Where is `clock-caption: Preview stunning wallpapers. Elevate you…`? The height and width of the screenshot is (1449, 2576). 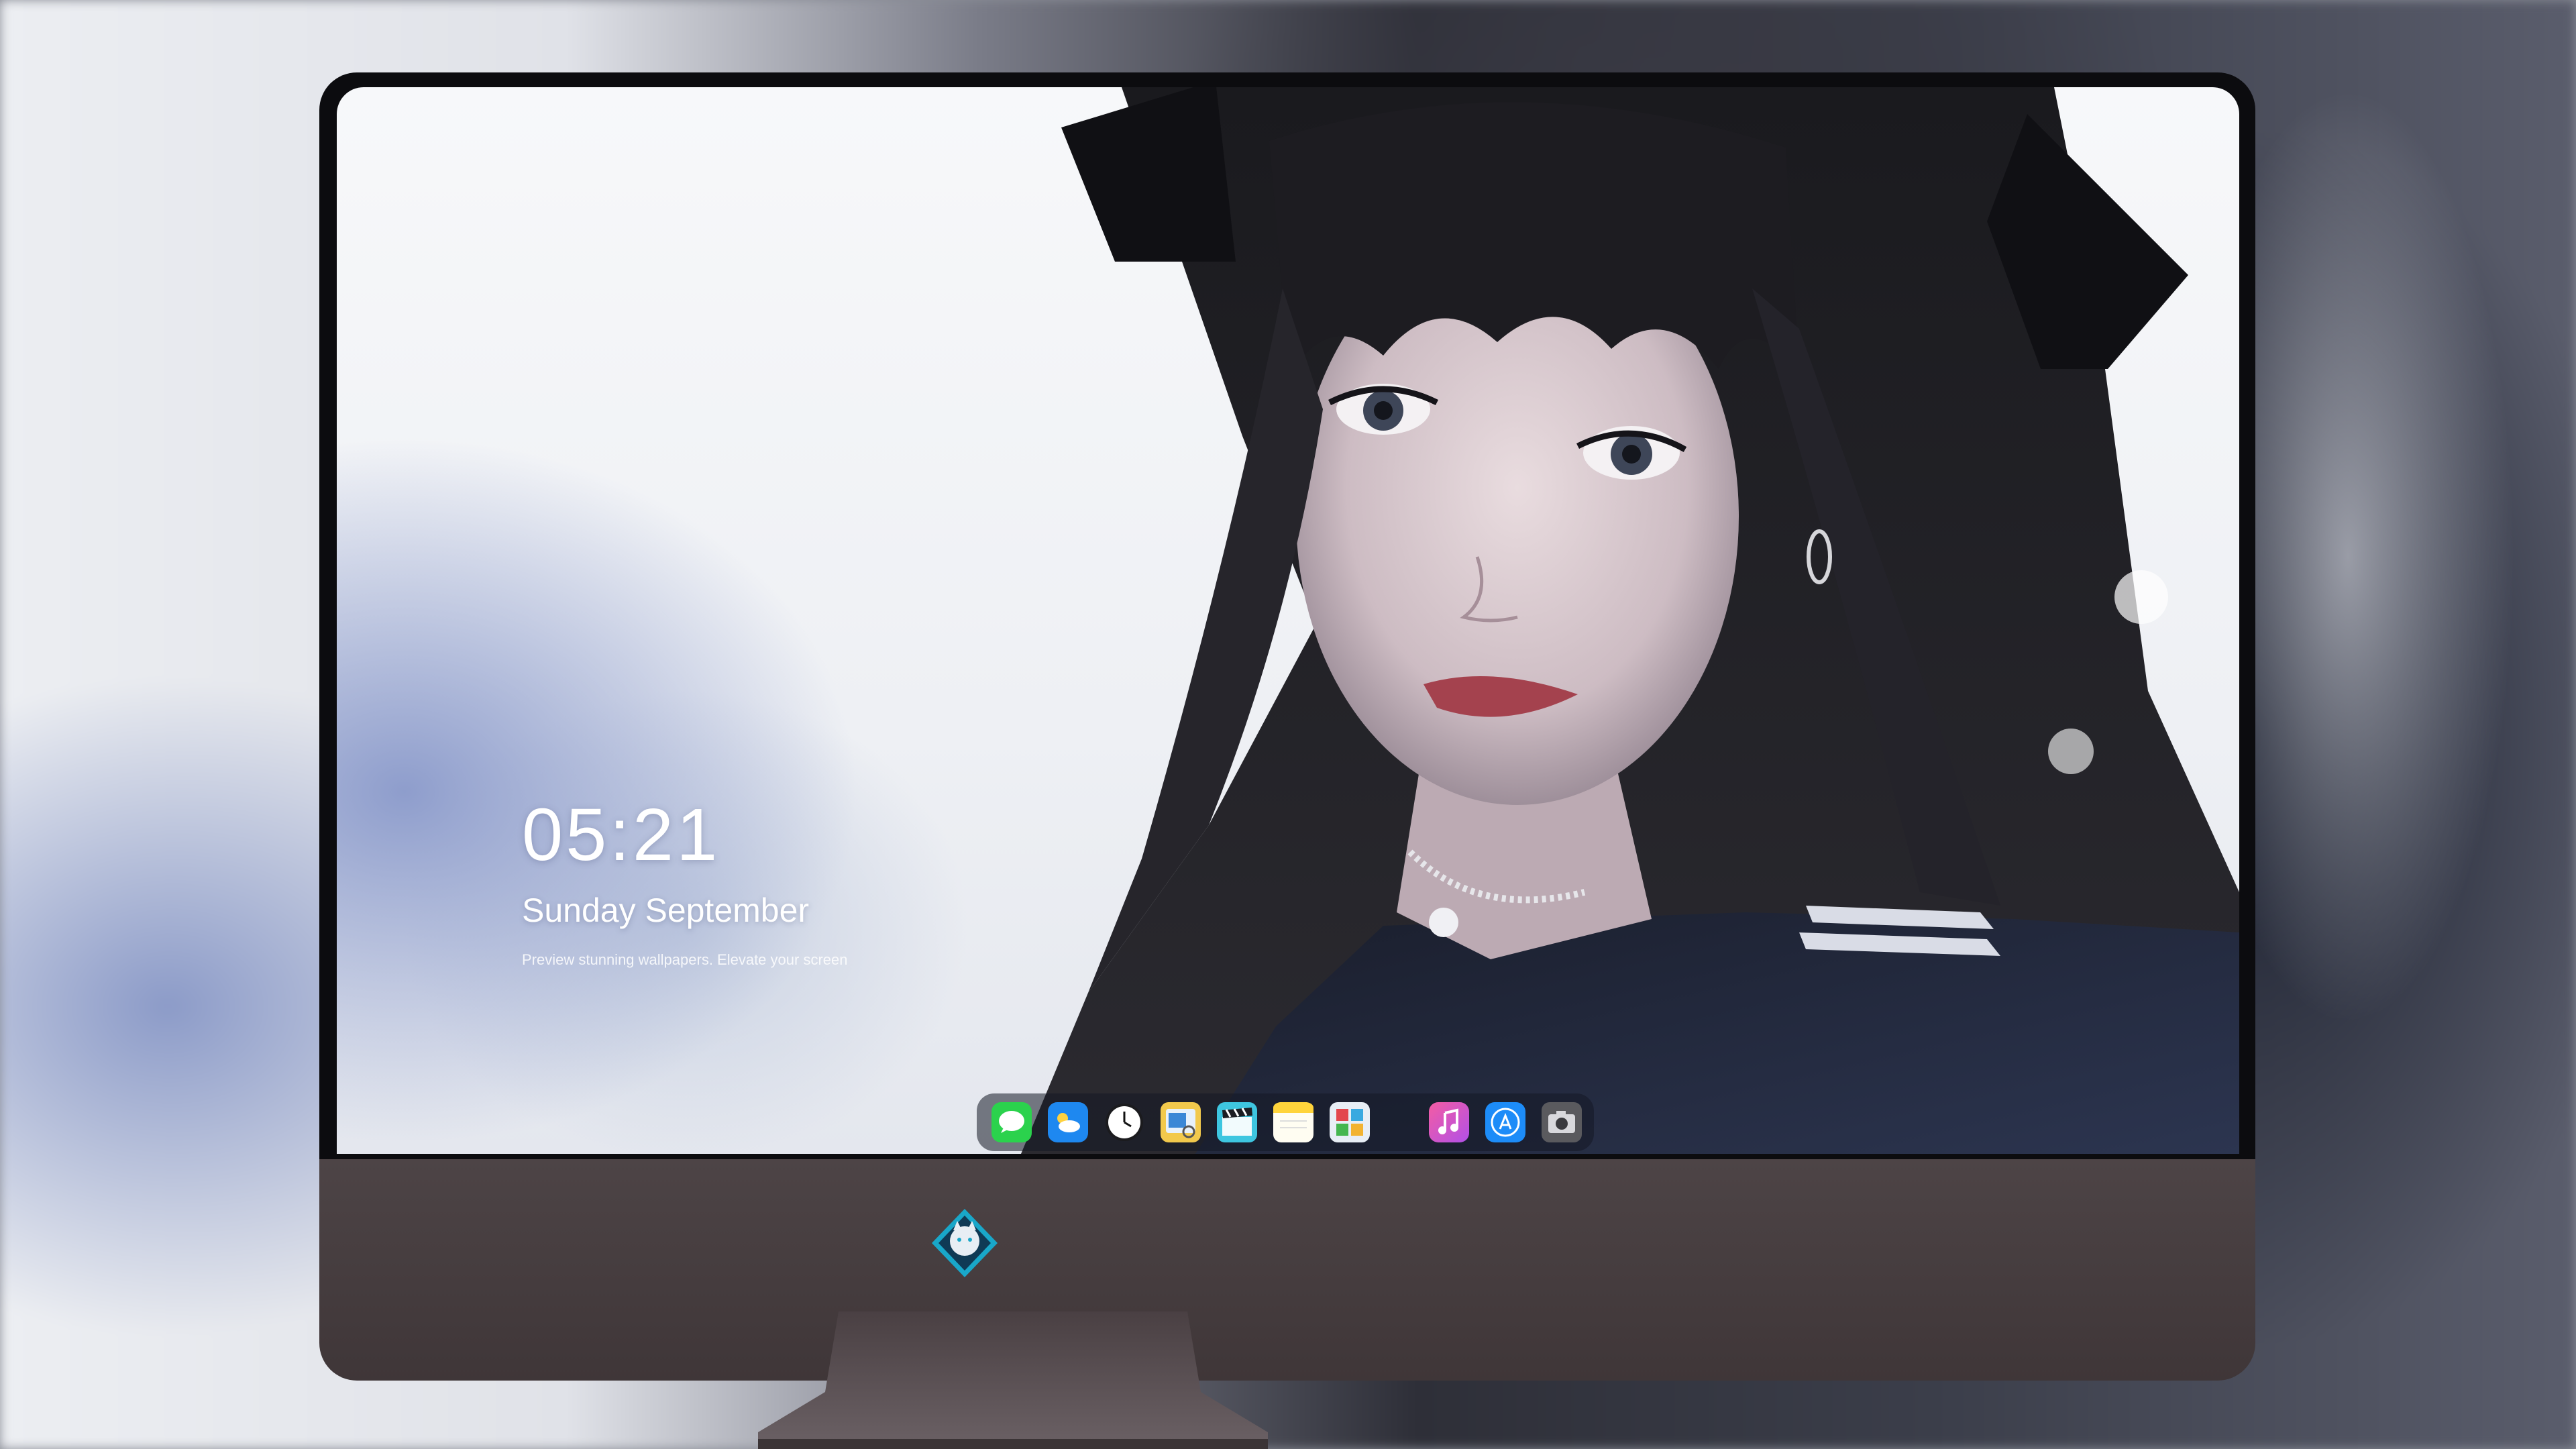 clock-caption: Preview stunning wallpapers. Elevate you… is located at coordinates (685, 959).